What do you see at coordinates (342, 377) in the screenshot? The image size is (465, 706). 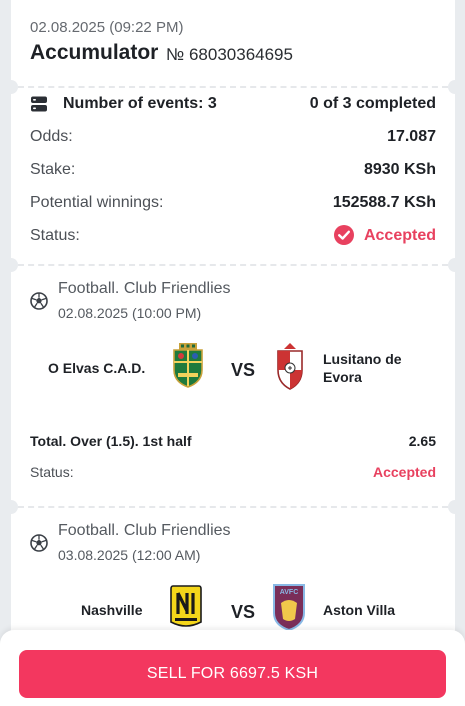 I see `away-team-name-line: Evora` at bounding box center [342, 377].